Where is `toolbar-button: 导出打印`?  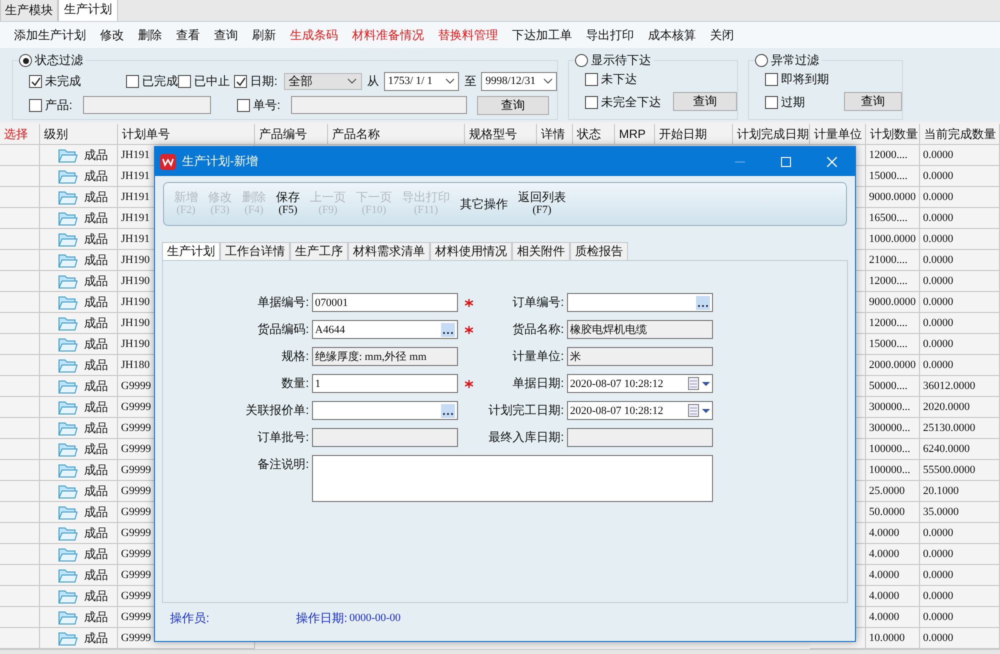
toolbar-button: 导出打印 is located at coordinates (610, 35).